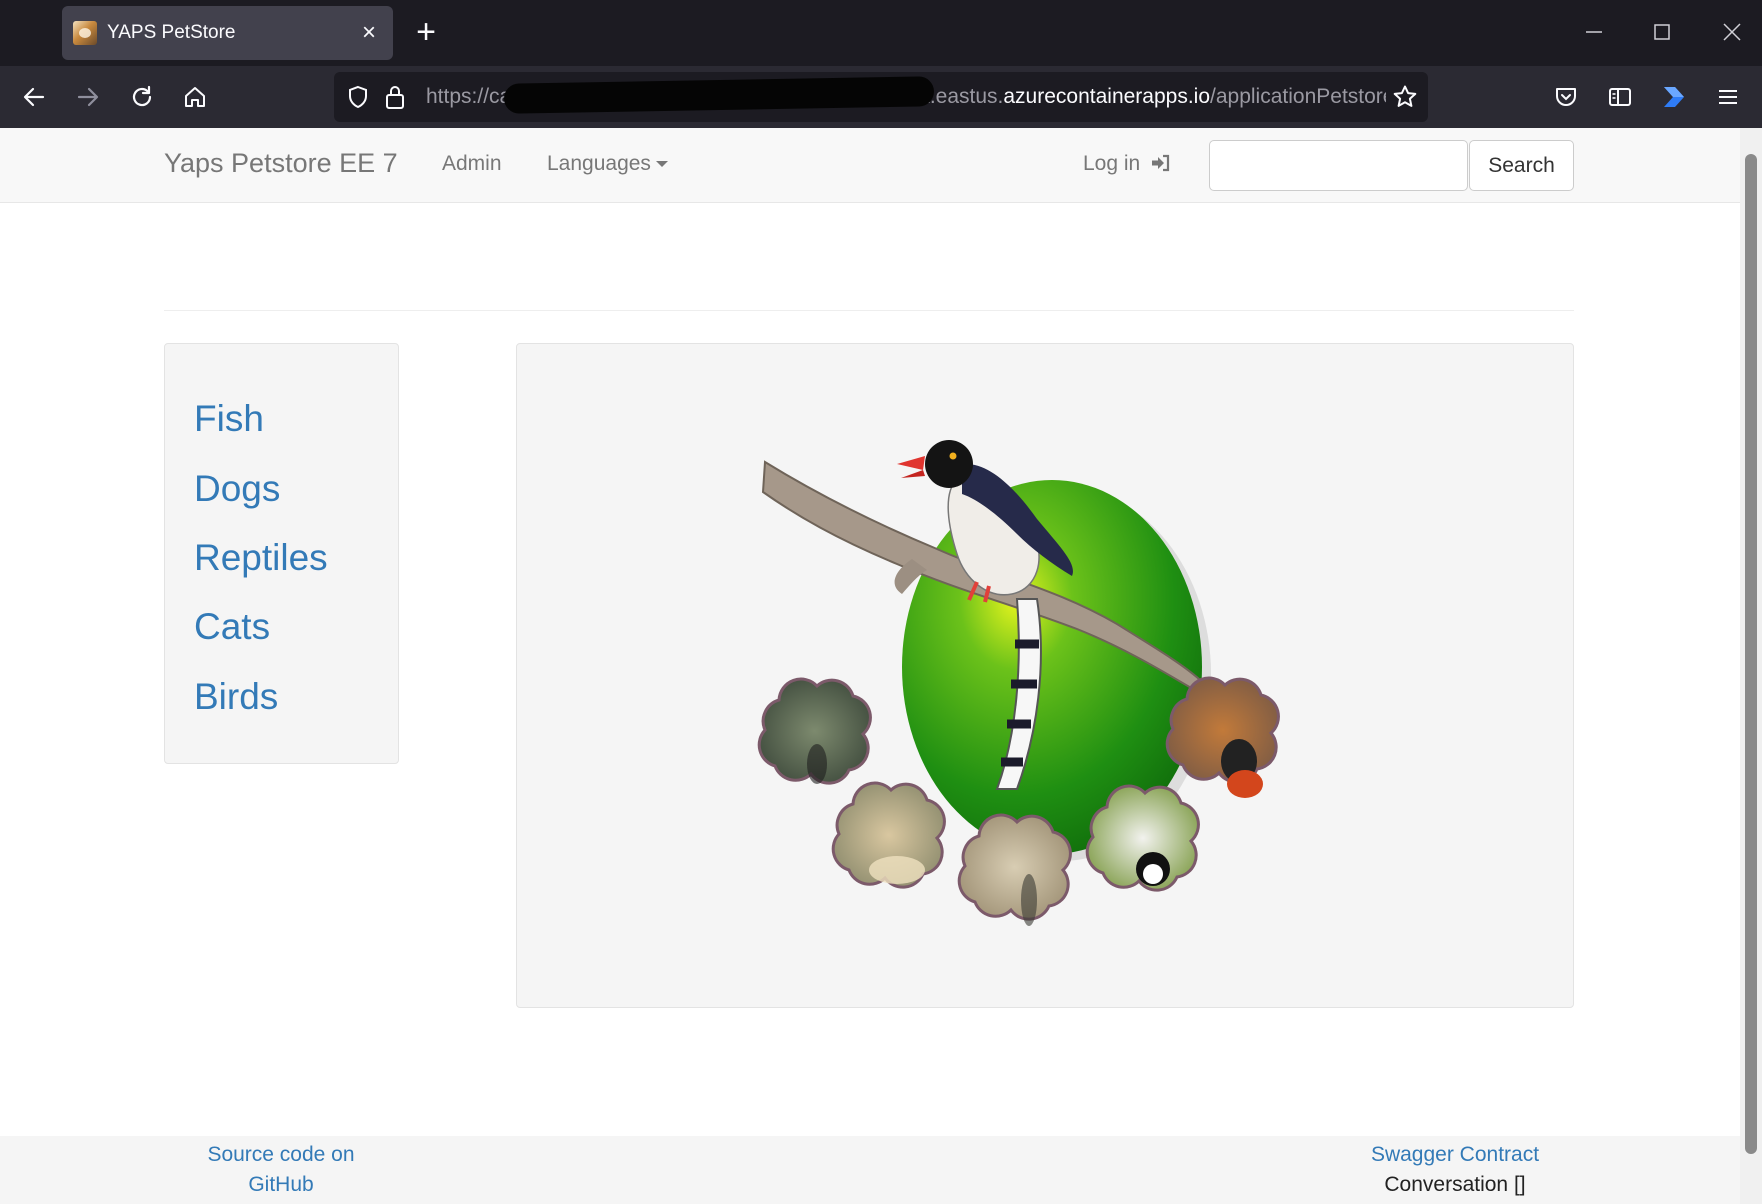 The width and height of the screenshot is (1762, 1204). Describe the element at coordinates (1728, 97) in the screenshot. I see `menu-icon` at that location.